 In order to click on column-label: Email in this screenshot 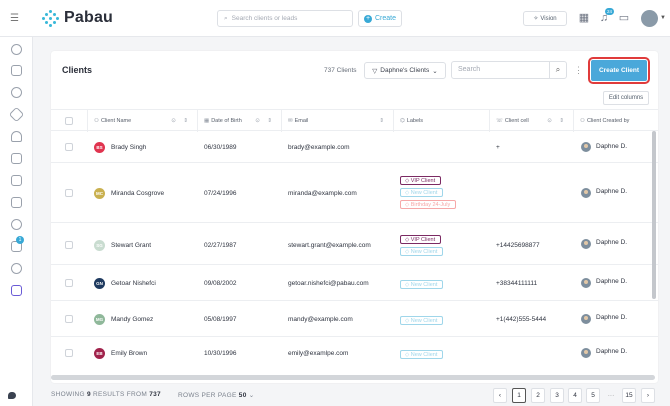, I will do `click(301, 121)`.